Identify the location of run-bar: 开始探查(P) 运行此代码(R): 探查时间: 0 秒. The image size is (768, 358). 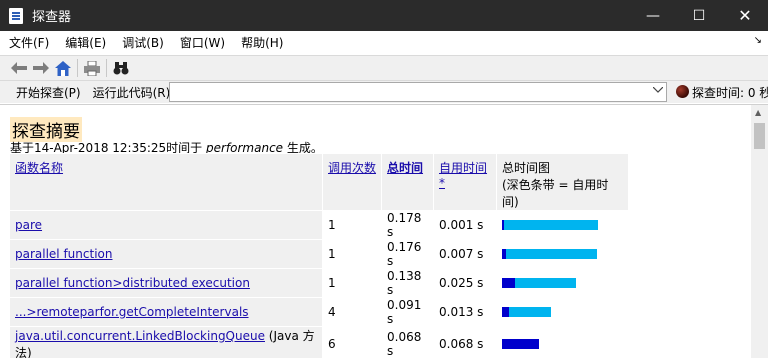
(384, 92).